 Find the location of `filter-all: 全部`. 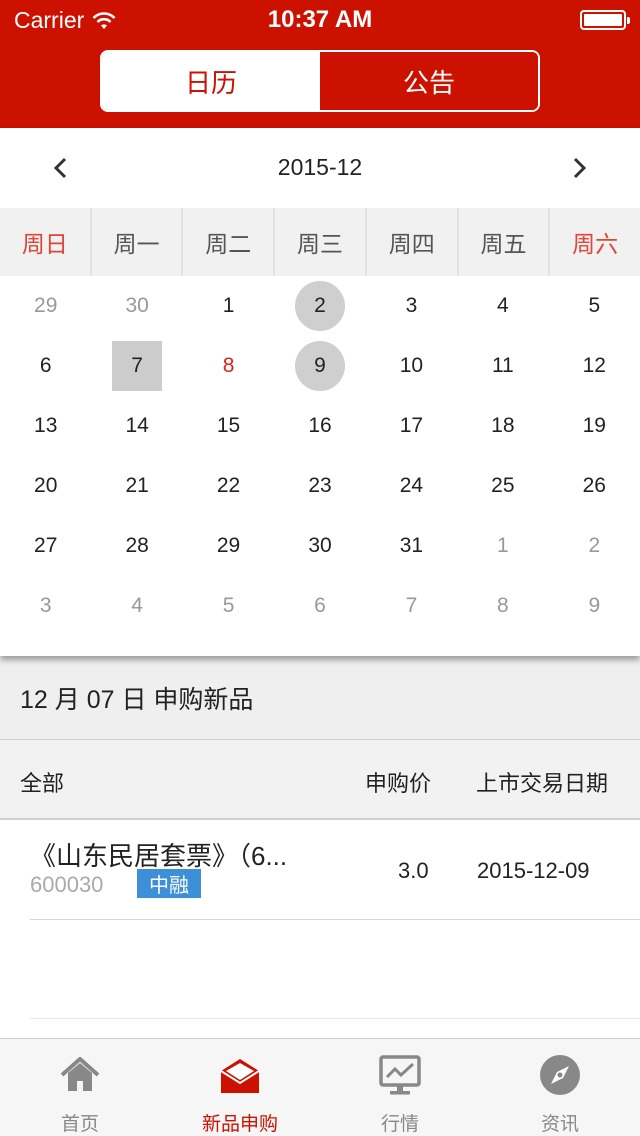

filter-all: 全部 is located at coordinates (42, 782).